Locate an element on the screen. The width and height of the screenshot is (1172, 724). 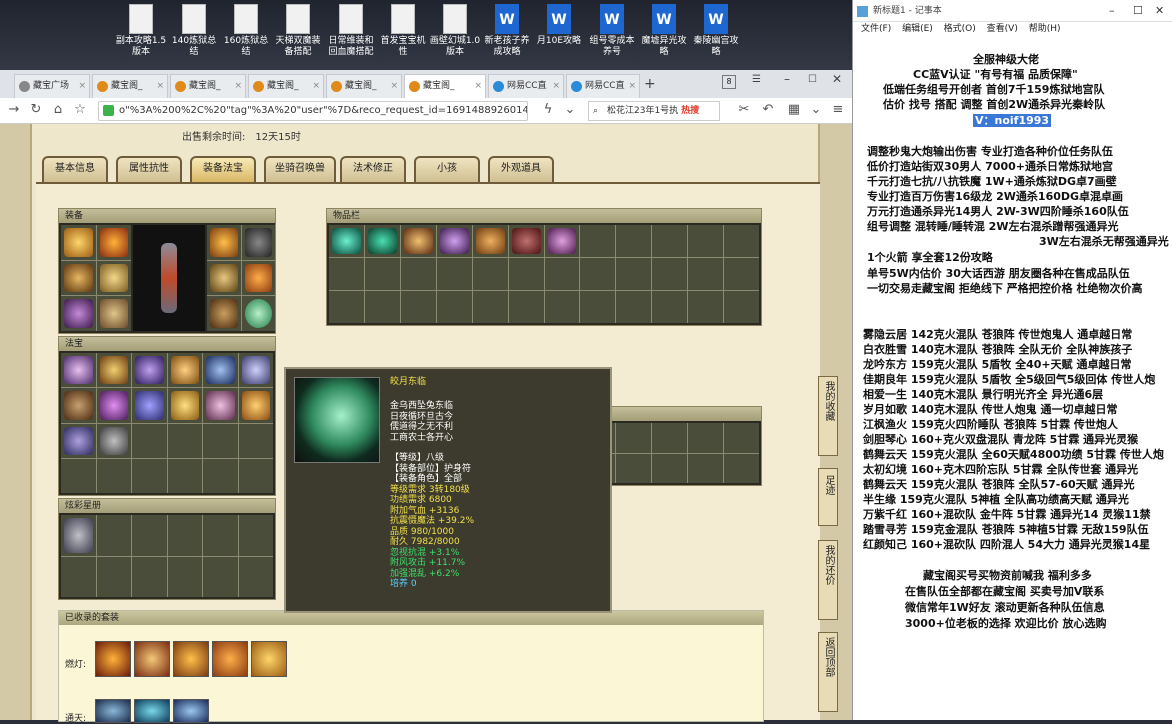
refresh-icon: ↶ is located at coordinates (768, 110).